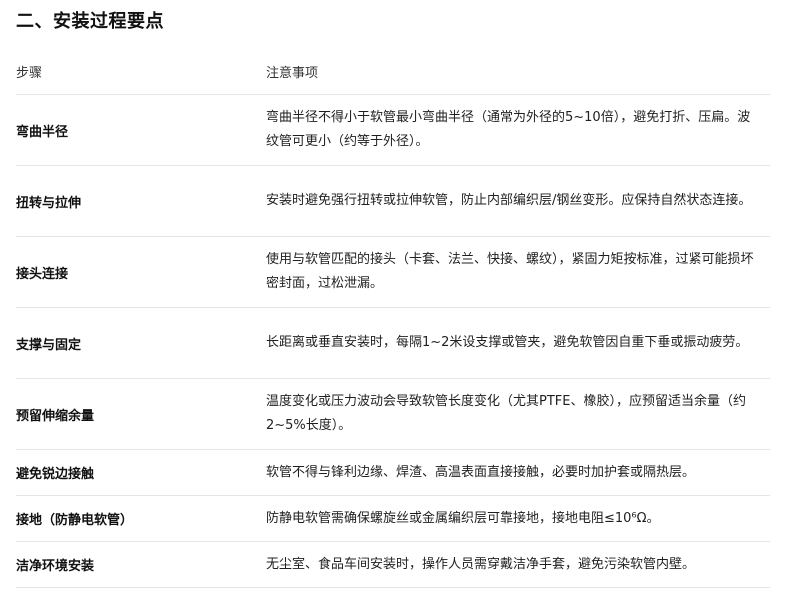  I want to click on table-header: 步骤 注意事项, so click(393, 71).